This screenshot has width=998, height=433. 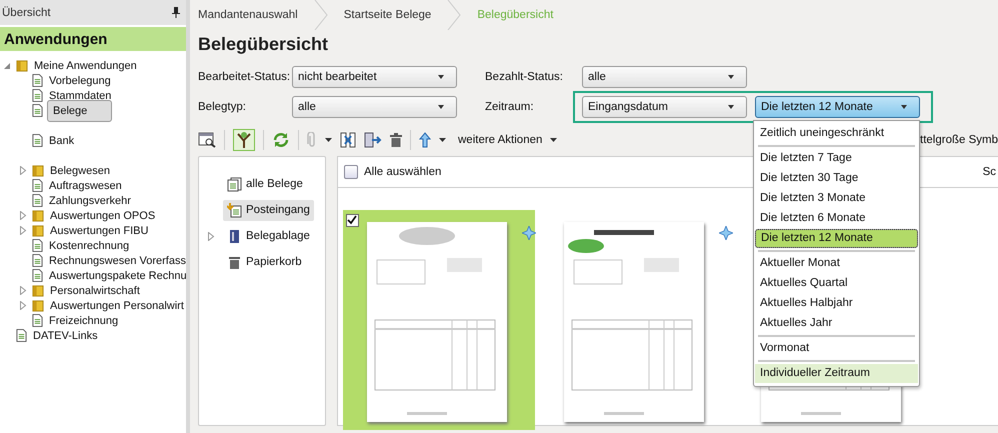 I want to click on sort-label: Sc, so click(x=989, y=172).